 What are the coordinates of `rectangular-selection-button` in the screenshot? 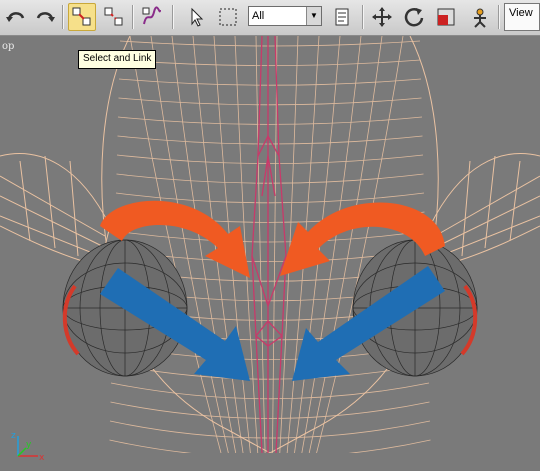 It's located at (228, 17).